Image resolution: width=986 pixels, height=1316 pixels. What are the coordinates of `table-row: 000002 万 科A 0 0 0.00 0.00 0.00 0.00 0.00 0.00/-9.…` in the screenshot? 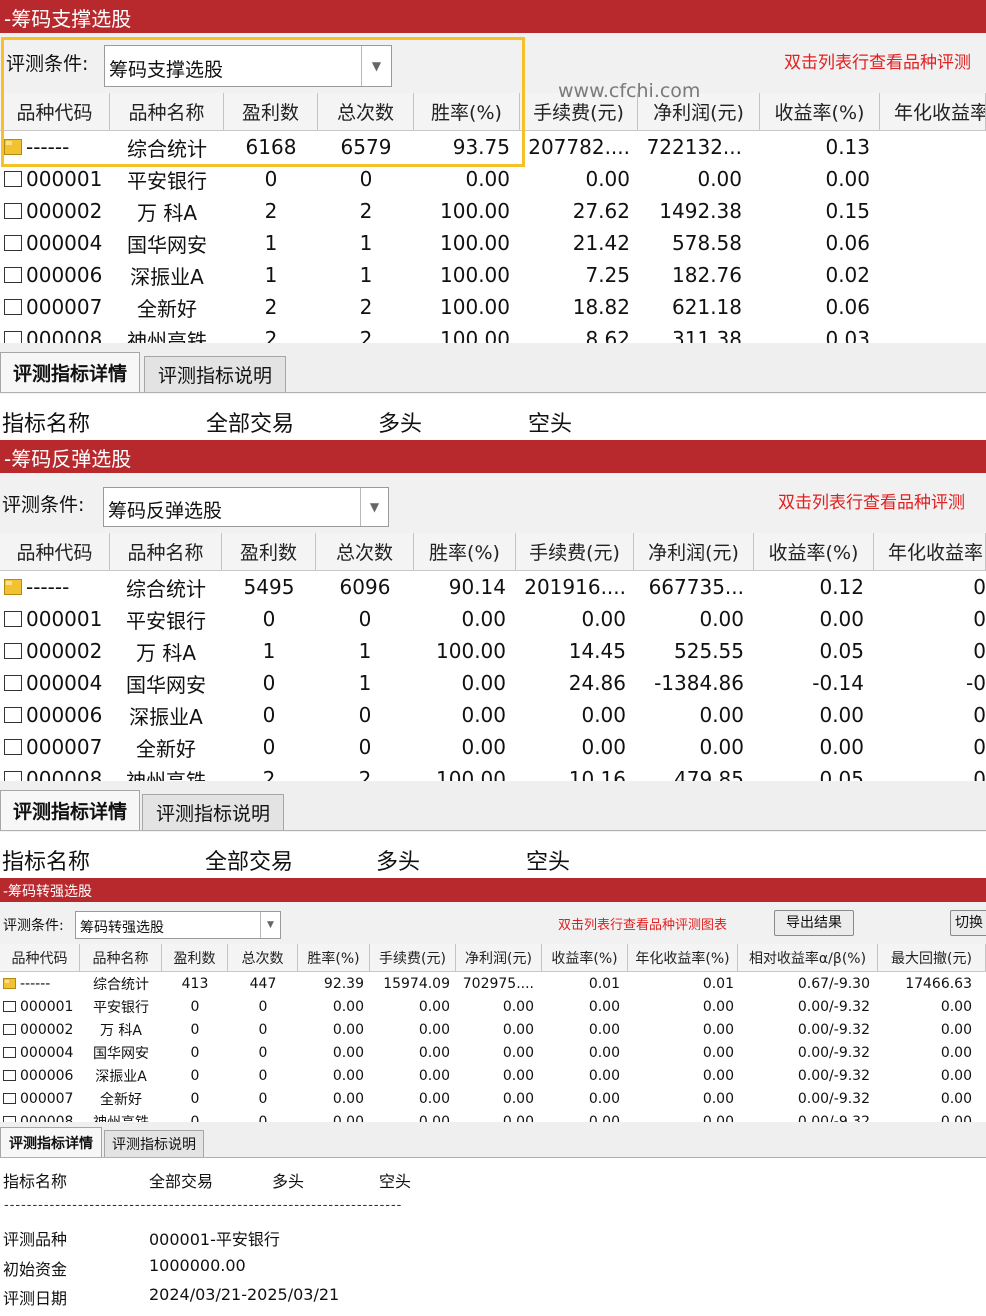 It's located at (493, 1029).